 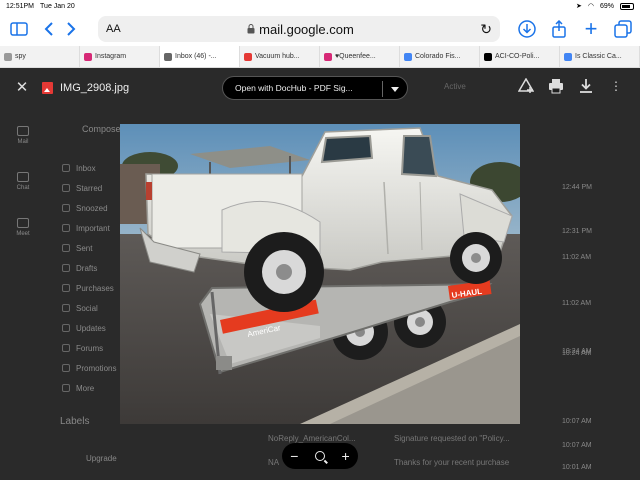 What do you see at coordinates (616, 86) in the screenshot?
I see `more-options-icon: ⋮` at bounding box center [616, 86].